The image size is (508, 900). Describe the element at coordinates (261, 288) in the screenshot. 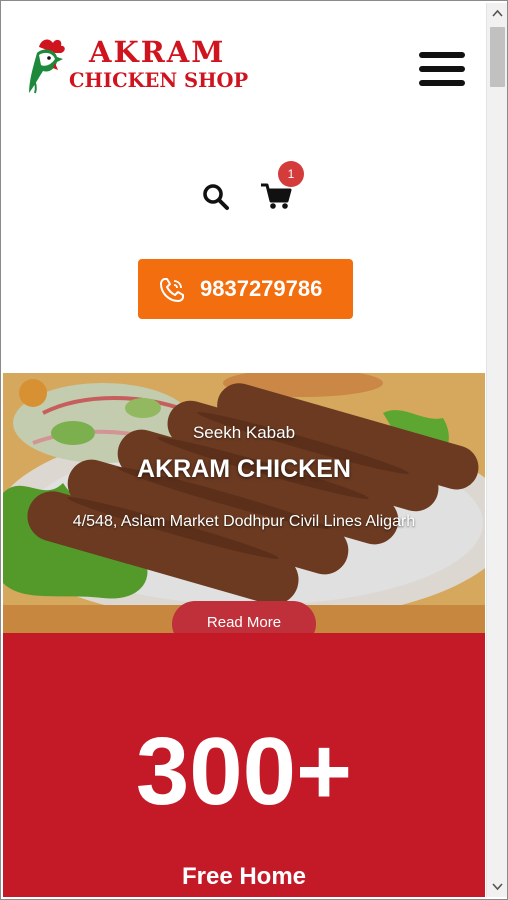

I see `phone-number: 9837279786` at that location.